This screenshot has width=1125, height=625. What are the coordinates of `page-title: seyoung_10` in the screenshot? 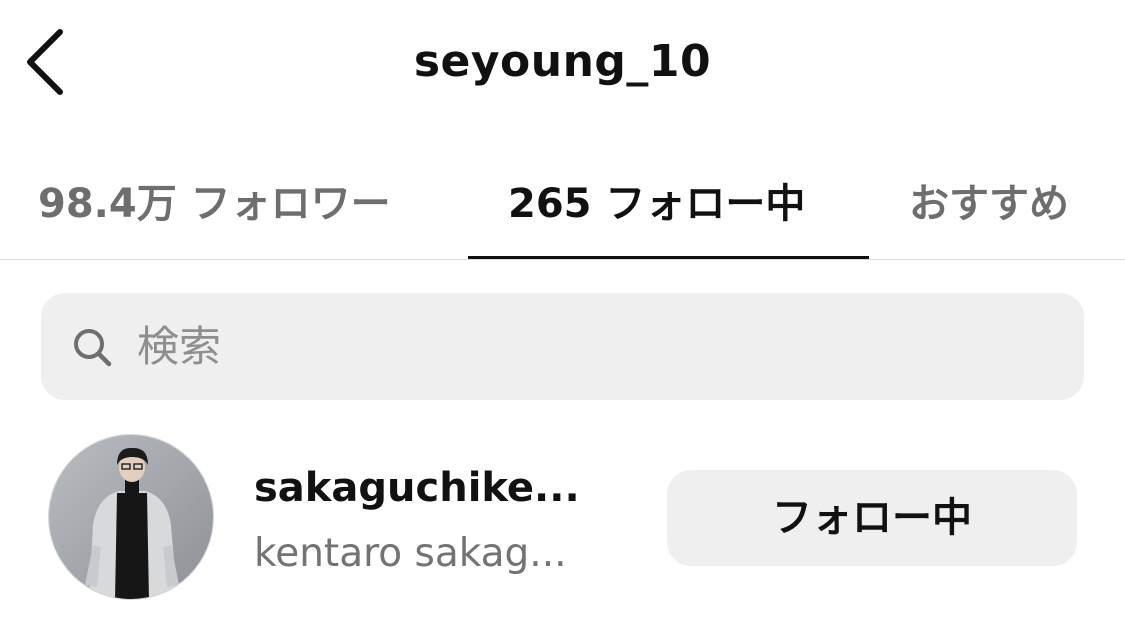 It's located at (562, 61).